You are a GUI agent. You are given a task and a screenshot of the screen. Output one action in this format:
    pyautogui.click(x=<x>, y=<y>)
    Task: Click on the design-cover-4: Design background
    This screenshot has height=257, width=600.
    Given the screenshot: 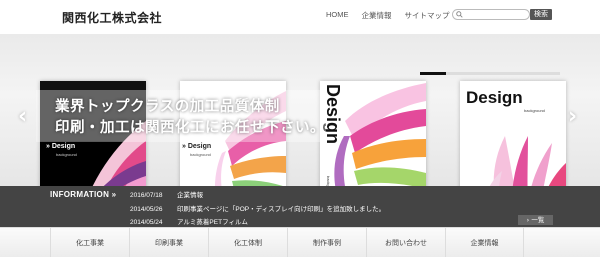 What is the action you would take?
    pyautogui.click(x=513, y=133)
    